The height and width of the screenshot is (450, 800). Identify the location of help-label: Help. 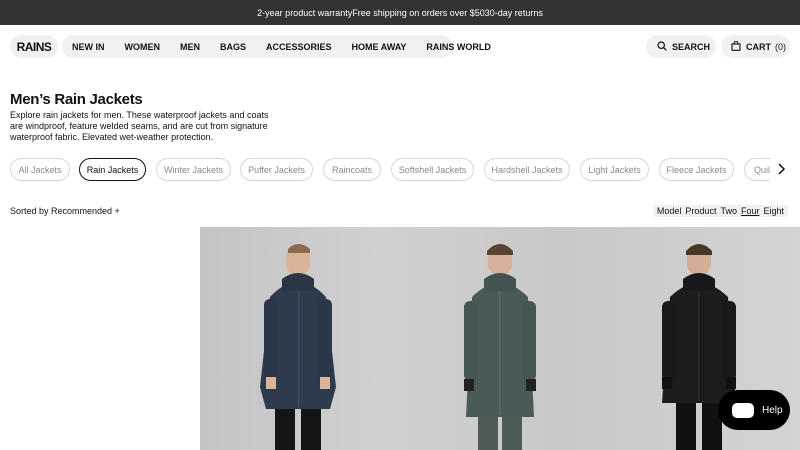
(772, 410).